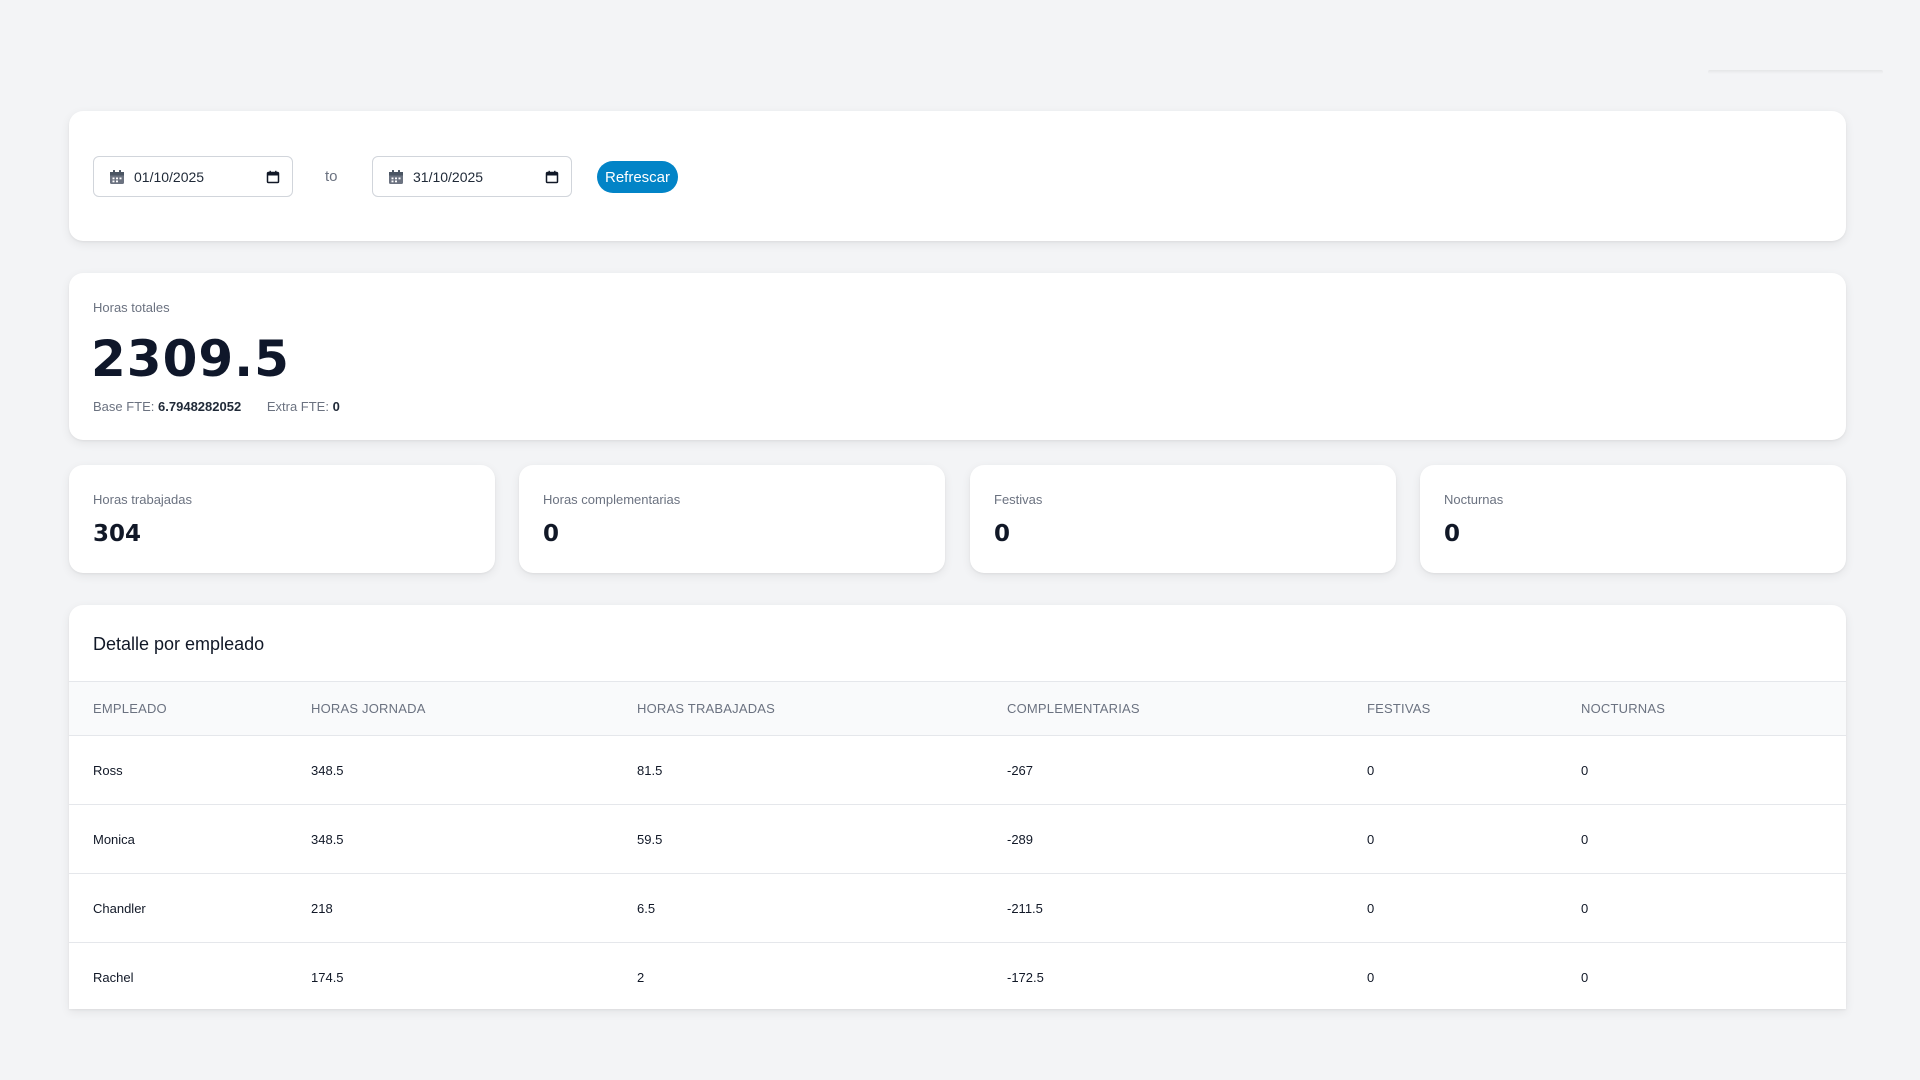  What do you see at coordinates (117, 534) in the screenshot?
I see `stat-value: 304` at bounding box center [117, 534].